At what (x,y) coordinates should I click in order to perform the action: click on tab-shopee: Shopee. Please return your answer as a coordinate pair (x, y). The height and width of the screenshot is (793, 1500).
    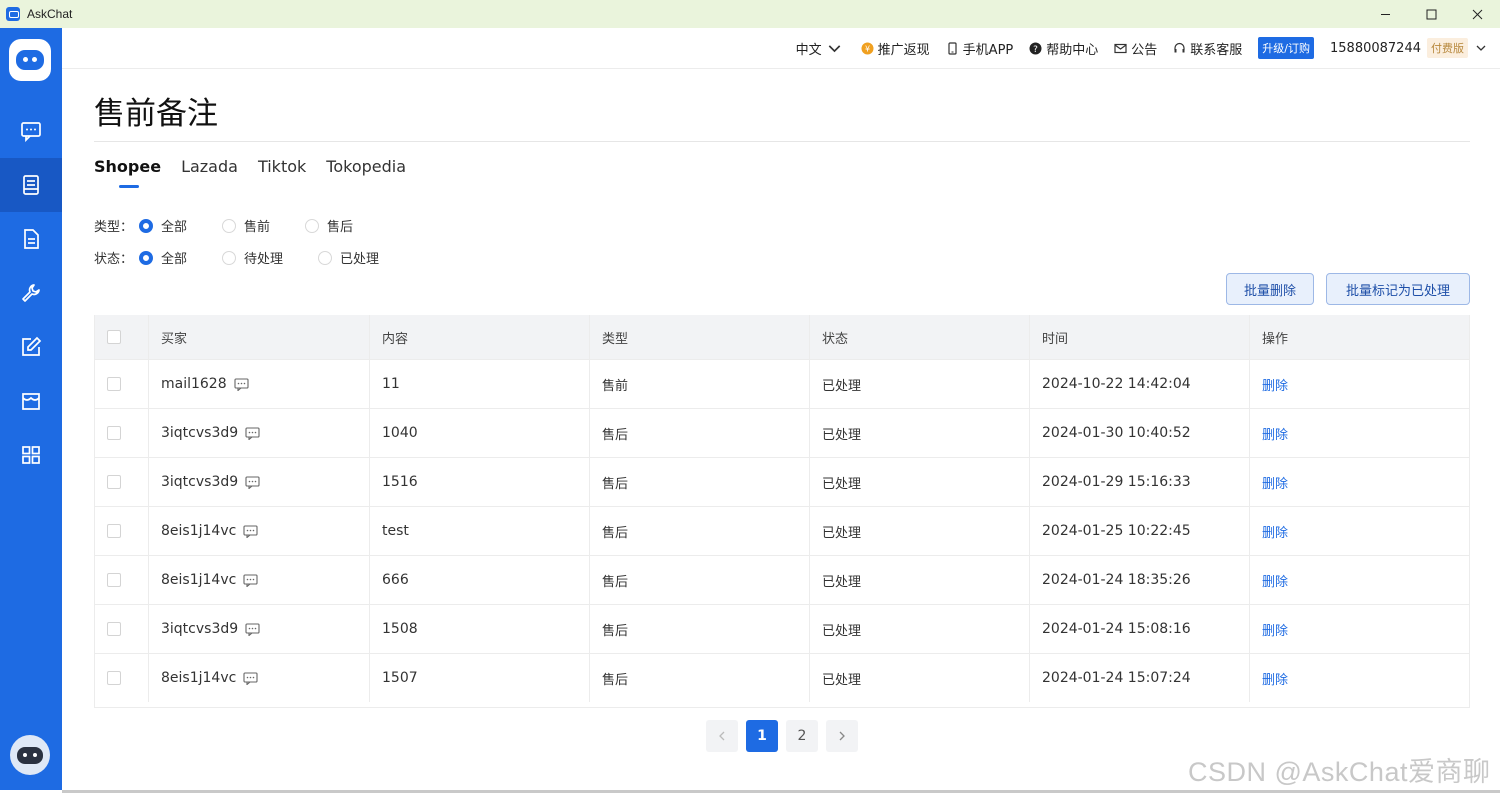
    Looking at the image, I should click on (127, 172).